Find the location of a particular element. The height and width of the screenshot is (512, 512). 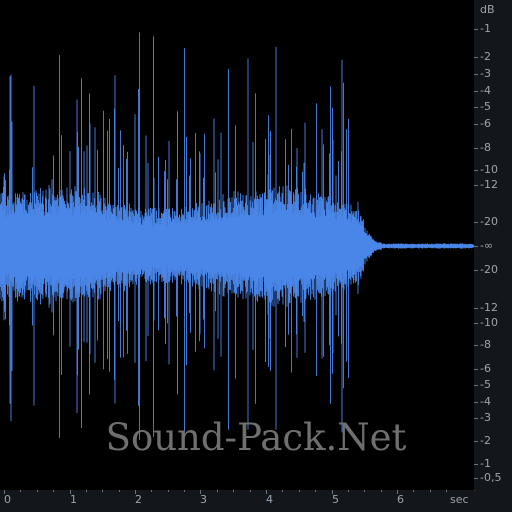

time-label: 4 is located at coordinates (269, 499).